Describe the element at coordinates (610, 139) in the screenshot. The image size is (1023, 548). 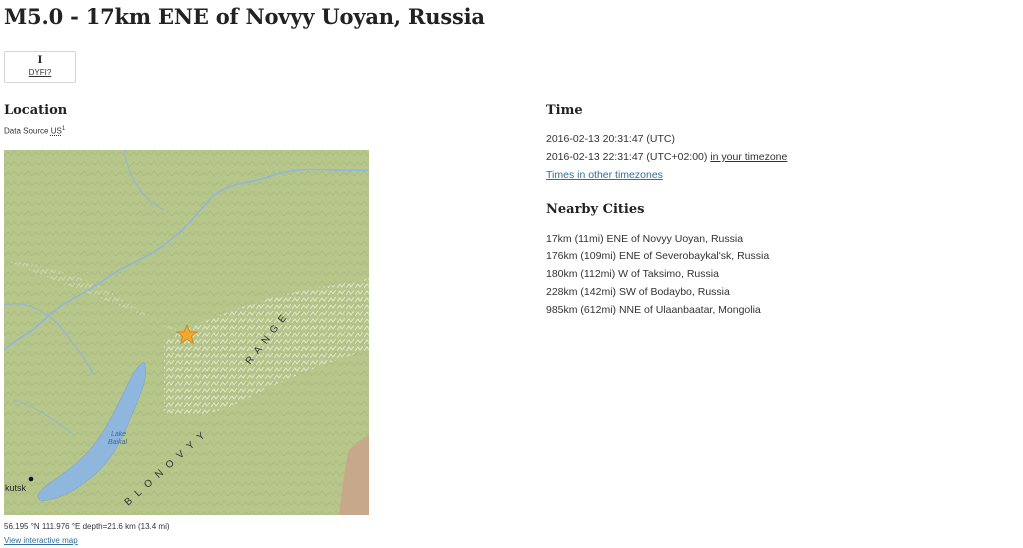
I see `time-utc: 2016-02-13 20:31:47 (UTC)` at that location.